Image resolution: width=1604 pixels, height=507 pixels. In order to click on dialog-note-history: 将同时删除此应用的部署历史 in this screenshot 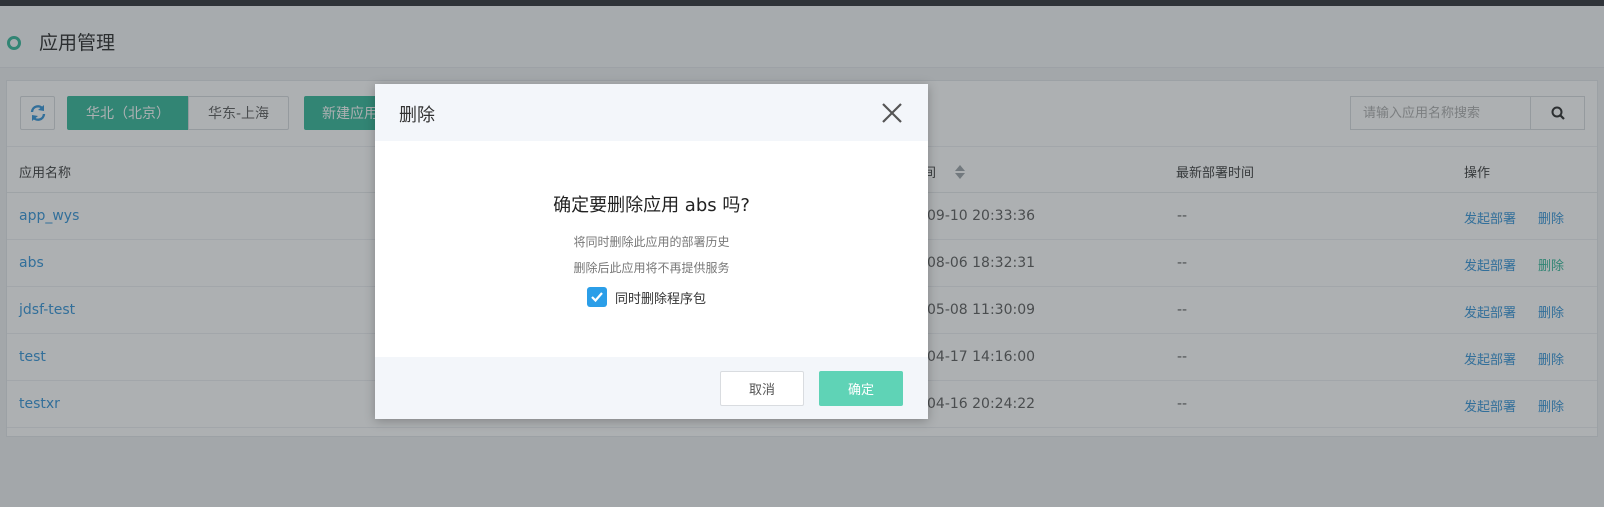, I will do `click(651, 242)`.